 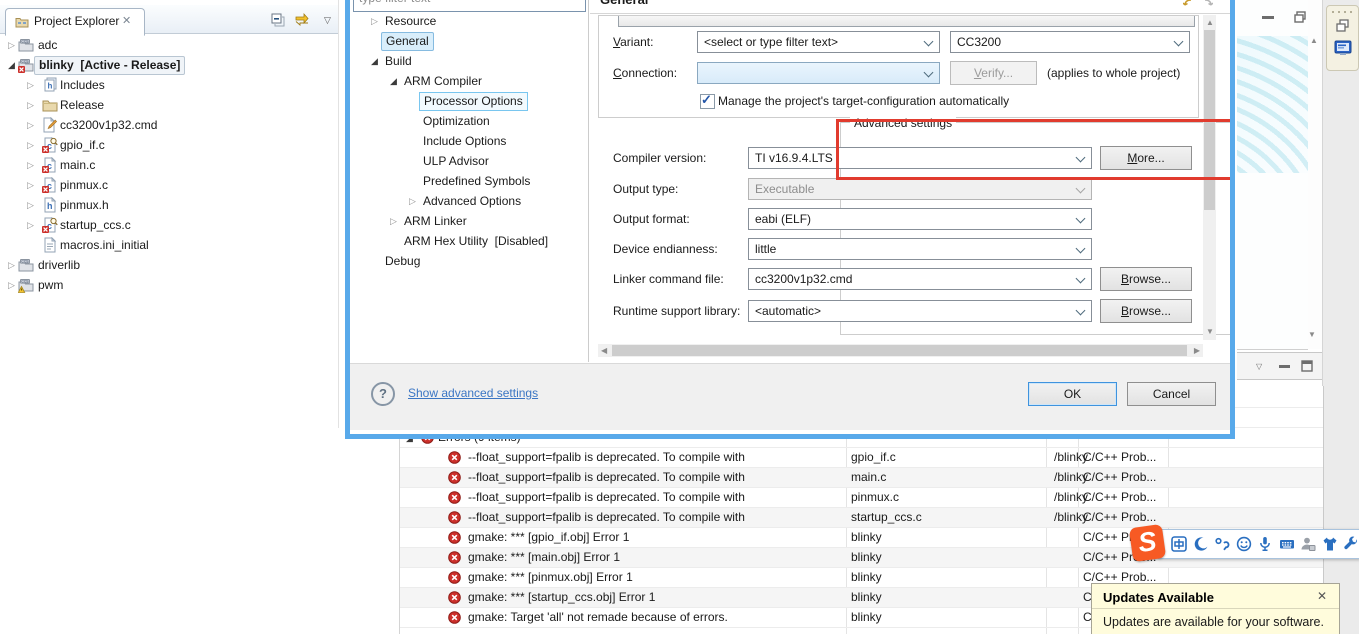 I want to click on properties-tree-item: ULP Advisor, so click(x=469, y=161).